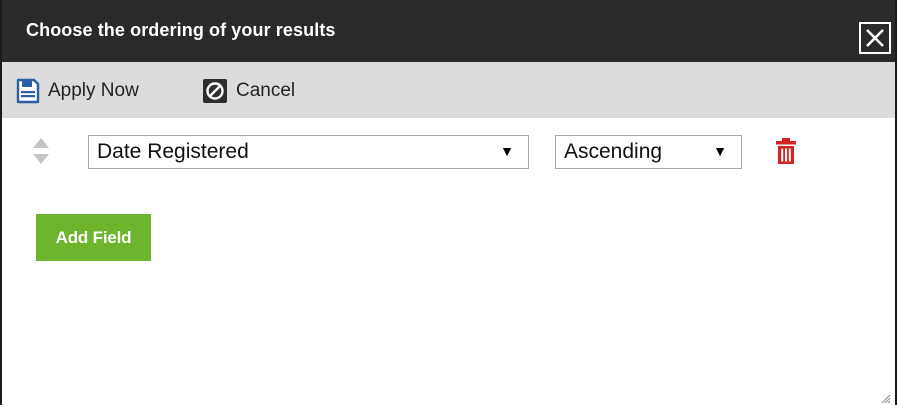 Image resolution: width=897 pixels, height=409 pixels. I want to click on cancel-button: Cancel, so click(248, 91).